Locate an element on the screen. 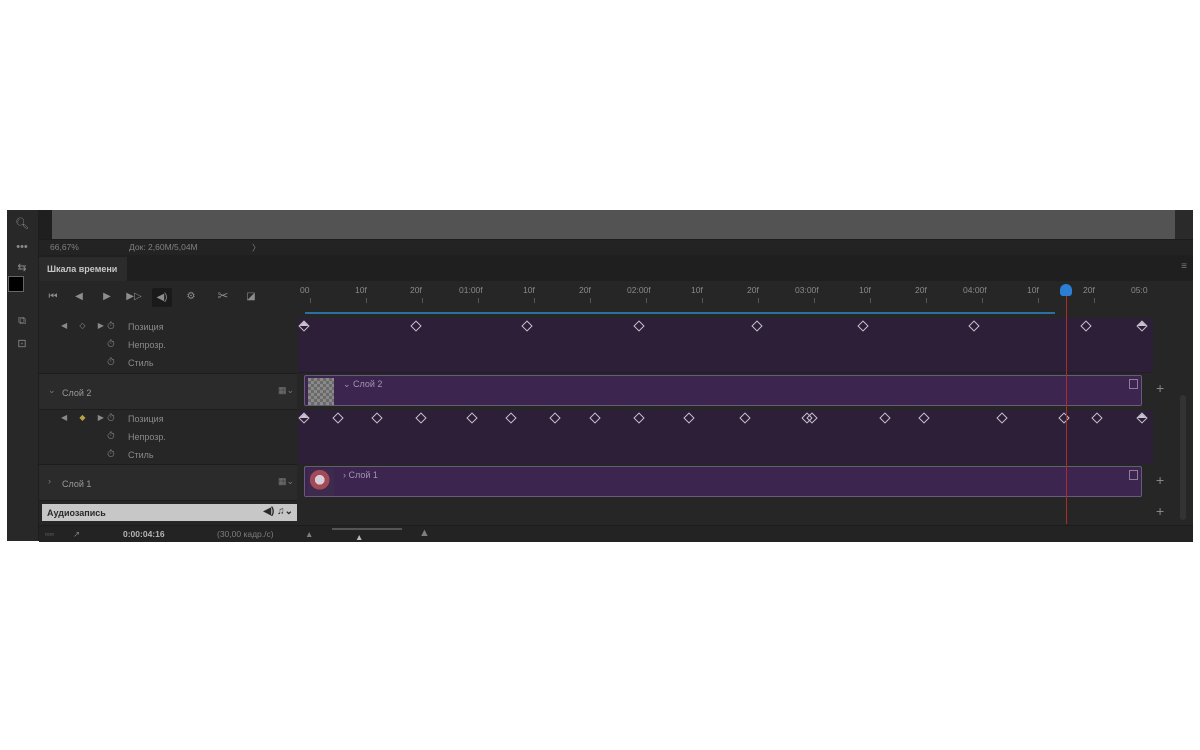 This screenshot has height=750, width=1200. zoom-out-icon: ▲ is located at coordinates (309, 534).